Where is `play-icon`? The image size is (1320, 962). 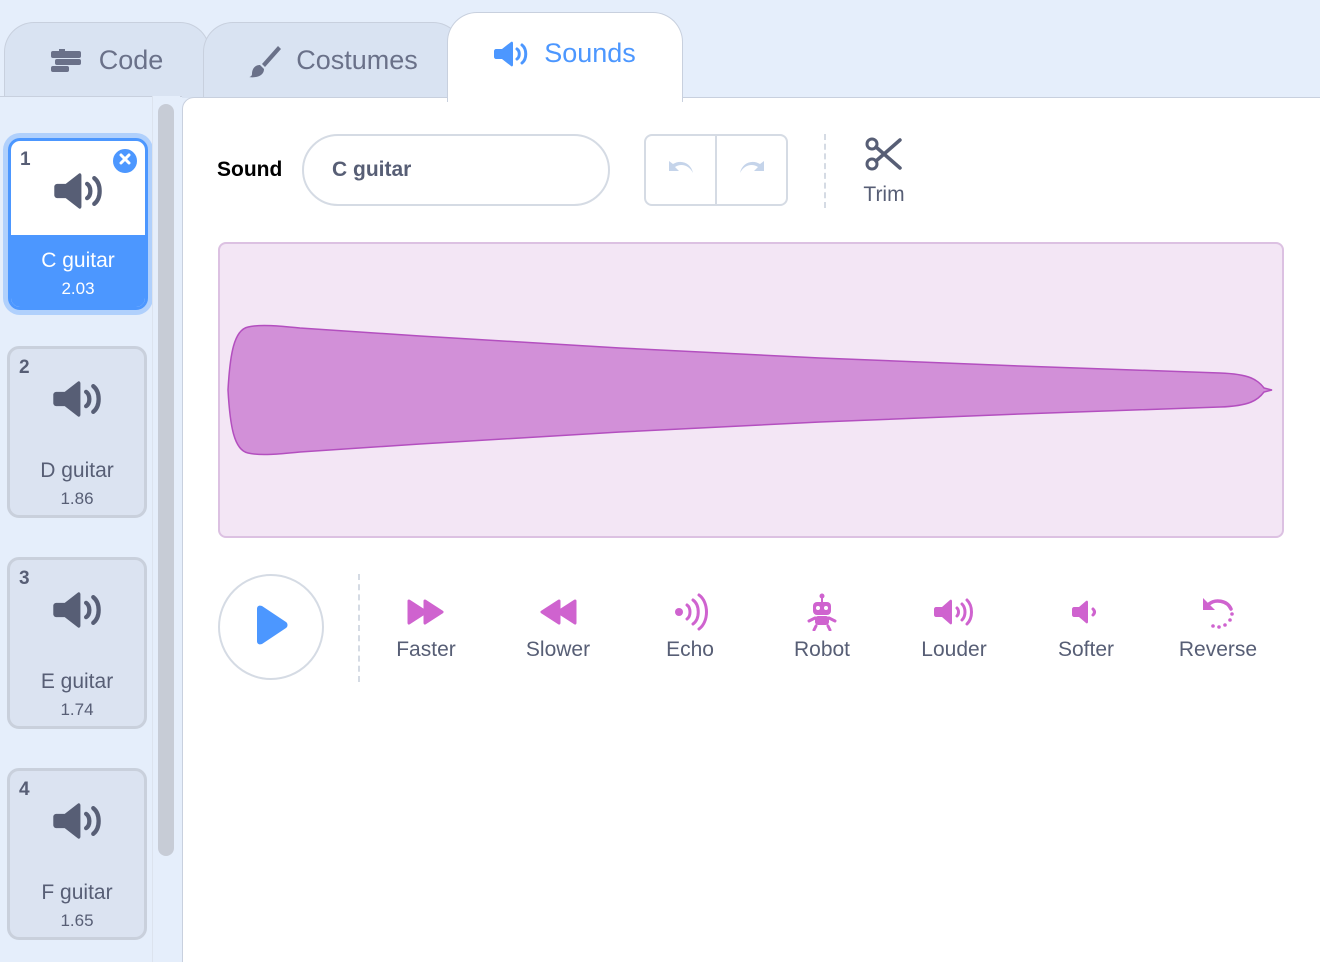
play-icon is located at coordinates (271, 627).